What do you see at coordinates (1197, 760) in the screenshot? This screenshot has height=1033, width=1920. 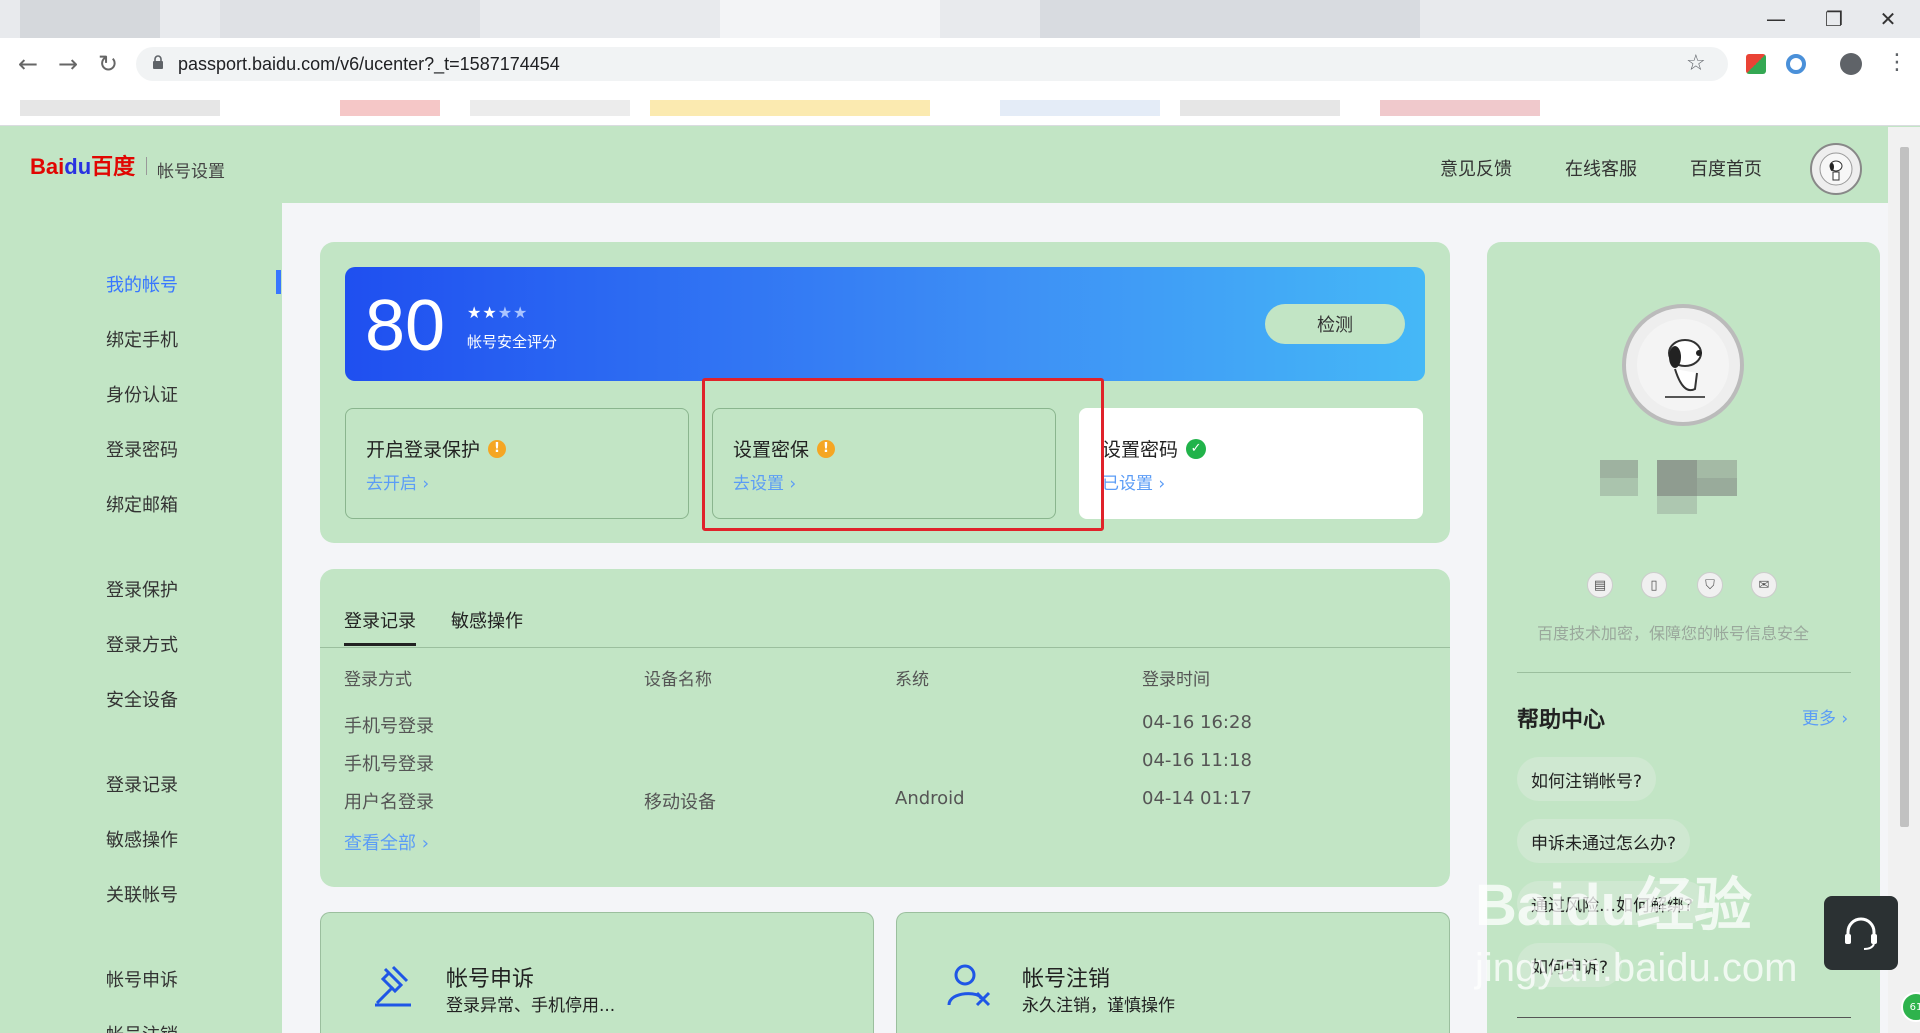 I see `table-cell: 04-16 11:18` at bounding box center [1197, 760].